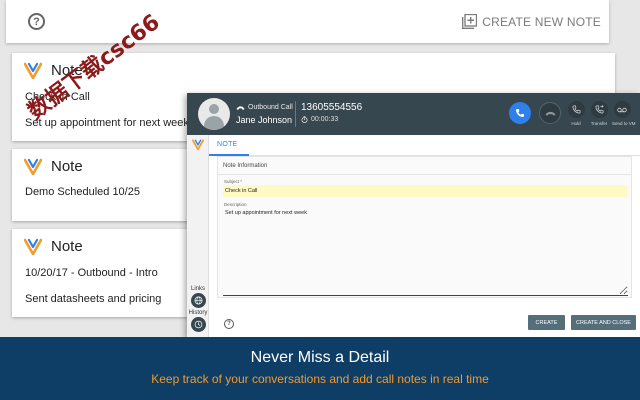 This screenshot has height=400, width=640. I want to click on call-timer: 00:00:33, so click(319, 119).